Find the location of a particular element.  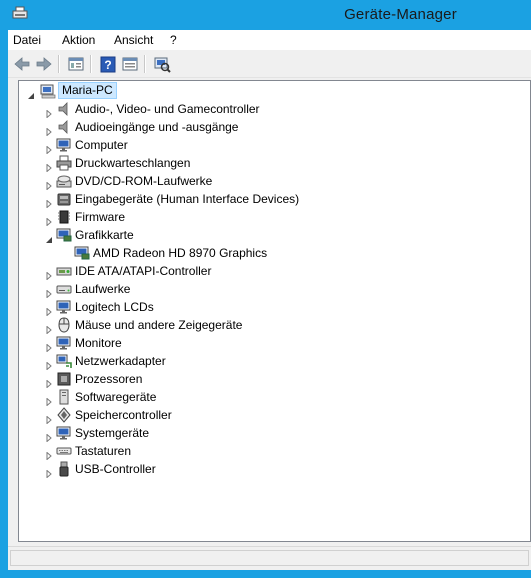

speaker-icon is located at coordinates (64, 127).